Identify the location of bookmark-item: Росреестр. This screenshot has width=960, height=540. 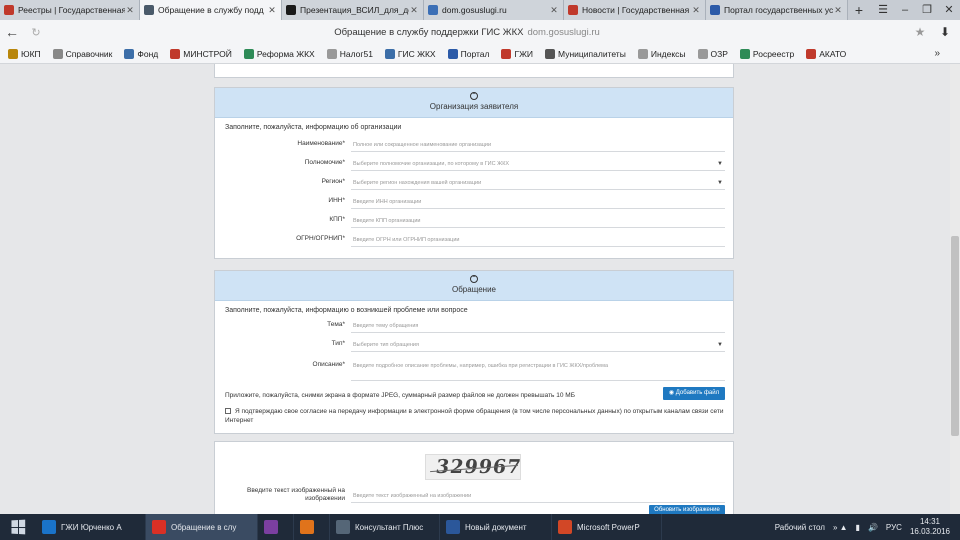
(766, 53).